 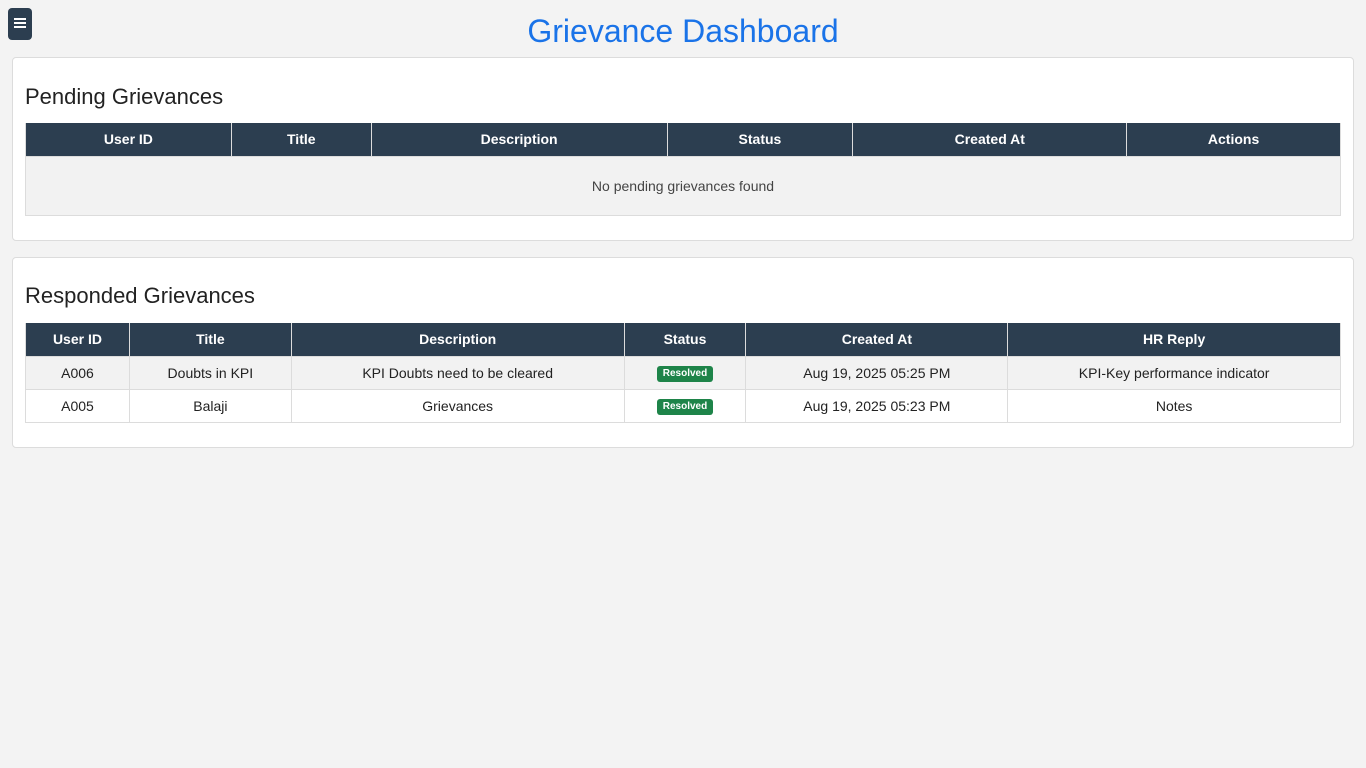 I want to click on cell-description: KPI Doubts need to be cleared, so click(x=457, y=372).